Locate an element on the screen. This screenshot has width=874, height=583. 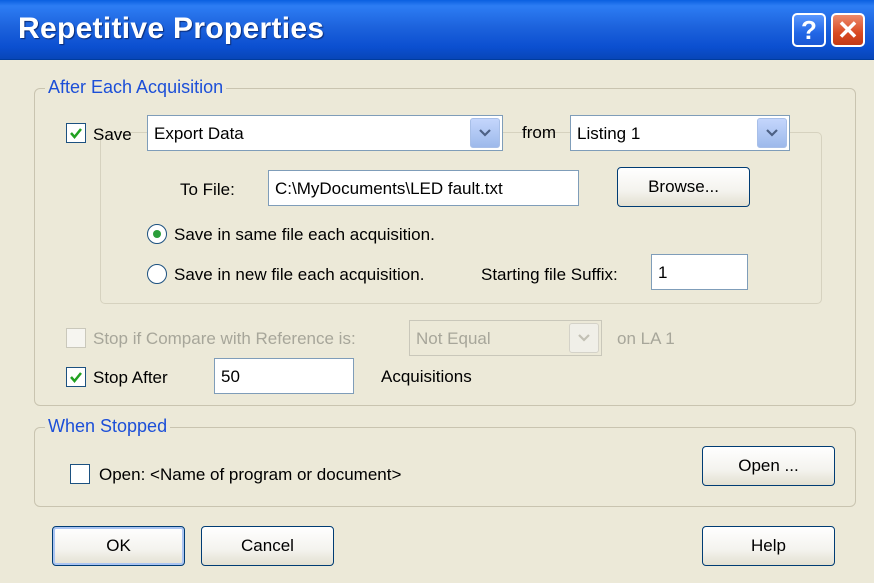
same-file-radio is located at coordinates (157, 234).